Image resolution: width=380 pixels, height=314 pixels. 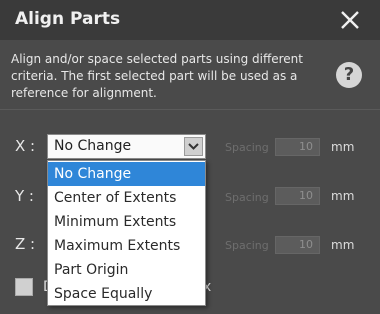 What do you see at coordinates (126, 198) in the screenshot?
I see `dropdown-option-center-of-extents: Center of Extents` at bounding box center [126, 198].